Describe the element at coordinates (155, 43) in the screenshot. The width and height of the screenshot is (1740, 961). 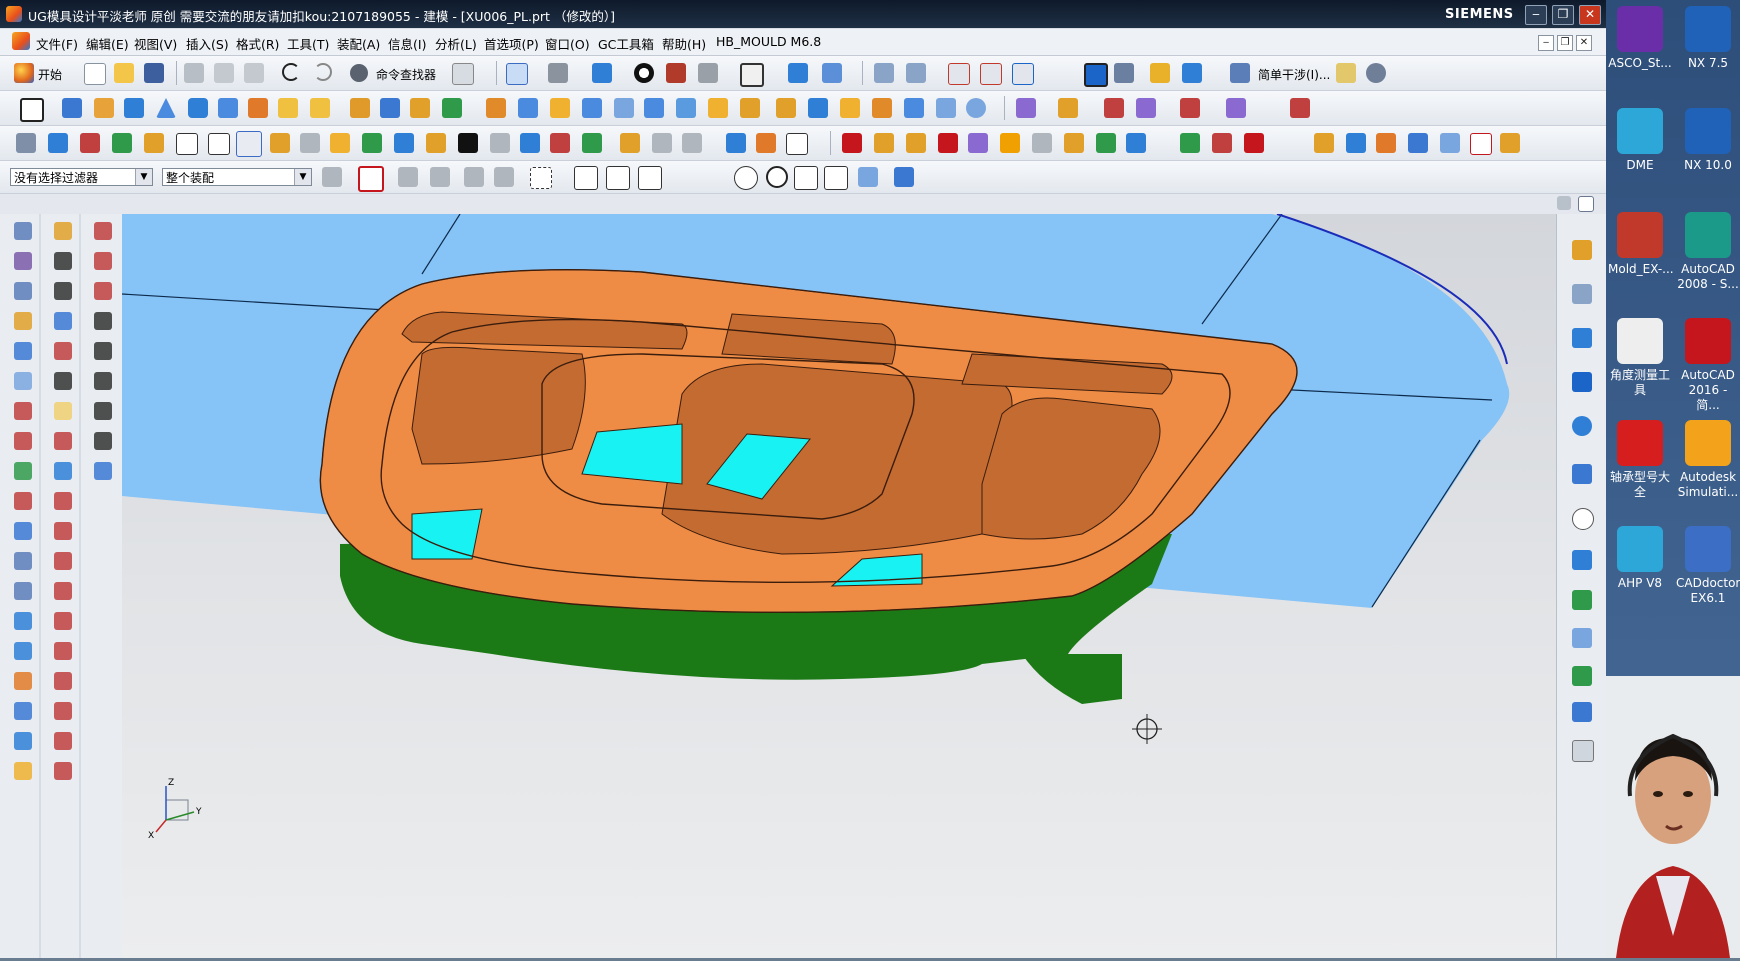
I see `menu-view: 视图(V)` at that location.